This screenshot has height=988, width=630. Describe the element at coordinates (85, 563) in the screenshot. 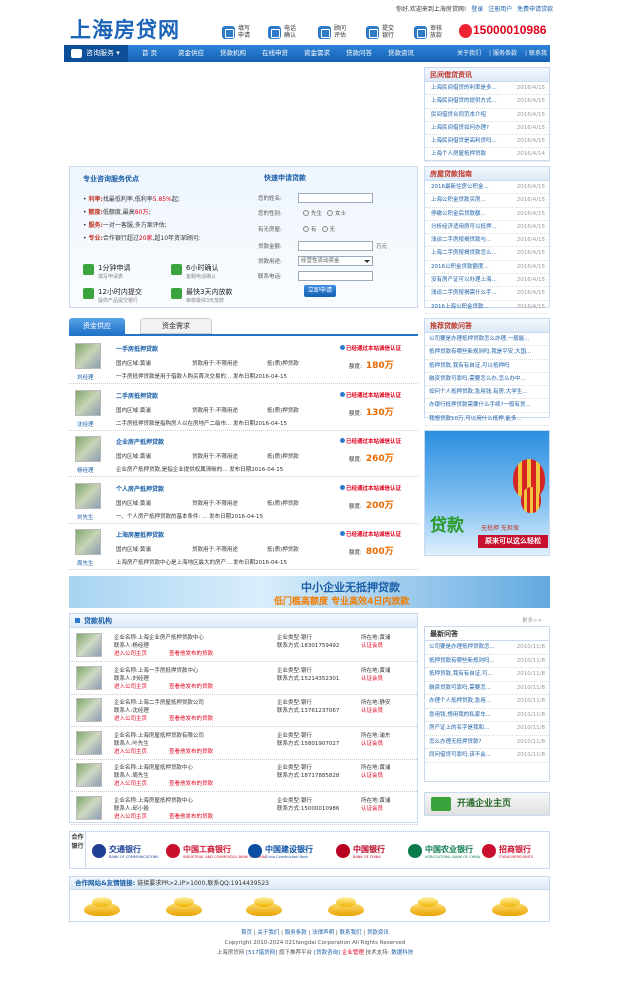

I see `loan-contact: 周先生` at that location.